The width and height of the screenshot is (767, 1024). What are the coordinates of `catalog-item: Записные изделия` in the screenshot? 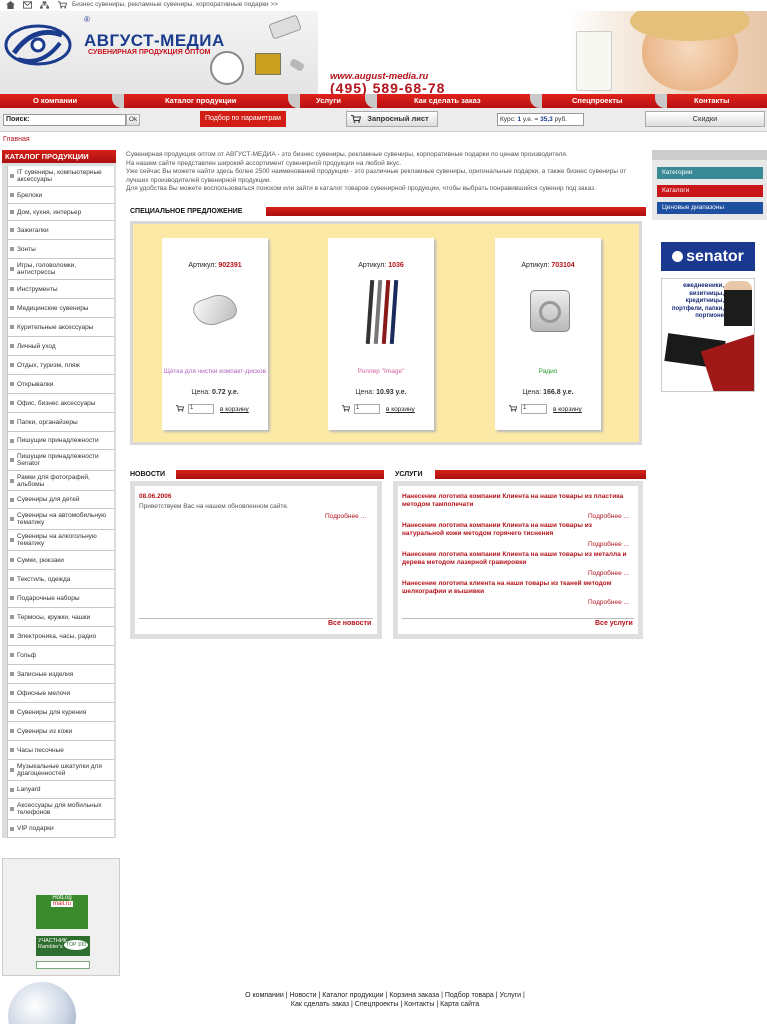 It's located at (60, 674).